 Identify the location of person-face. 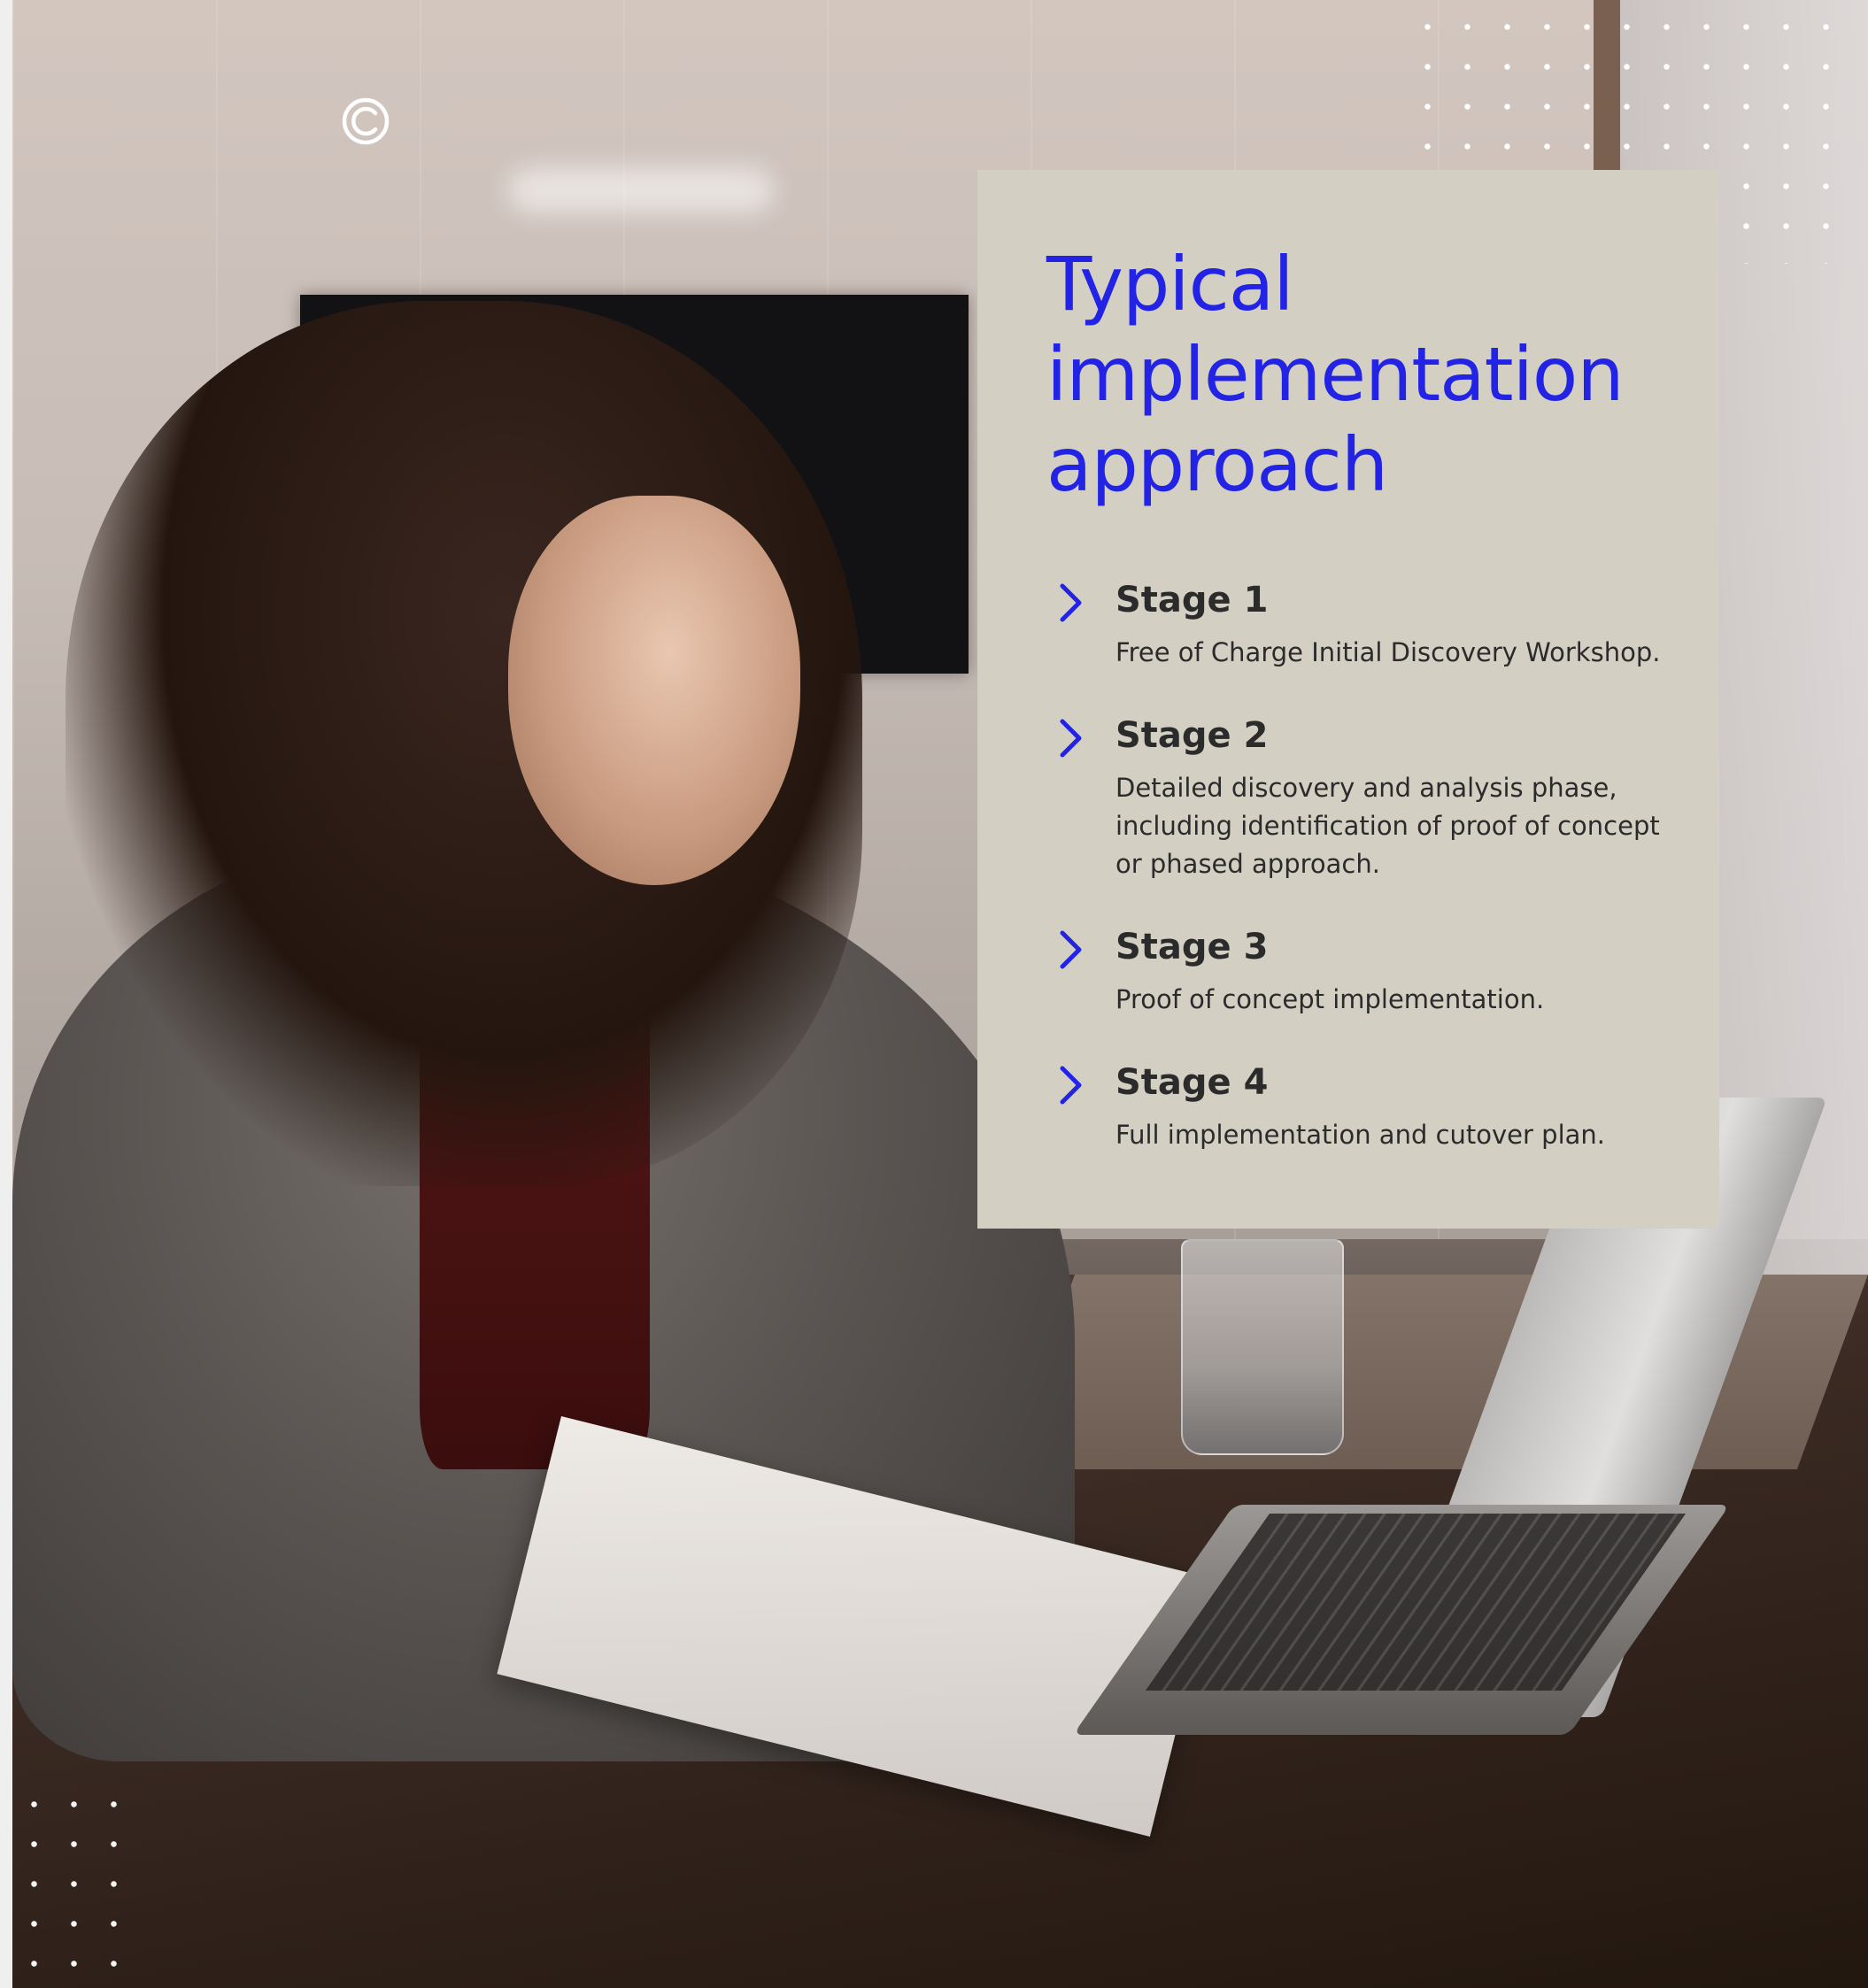
(654, 690).